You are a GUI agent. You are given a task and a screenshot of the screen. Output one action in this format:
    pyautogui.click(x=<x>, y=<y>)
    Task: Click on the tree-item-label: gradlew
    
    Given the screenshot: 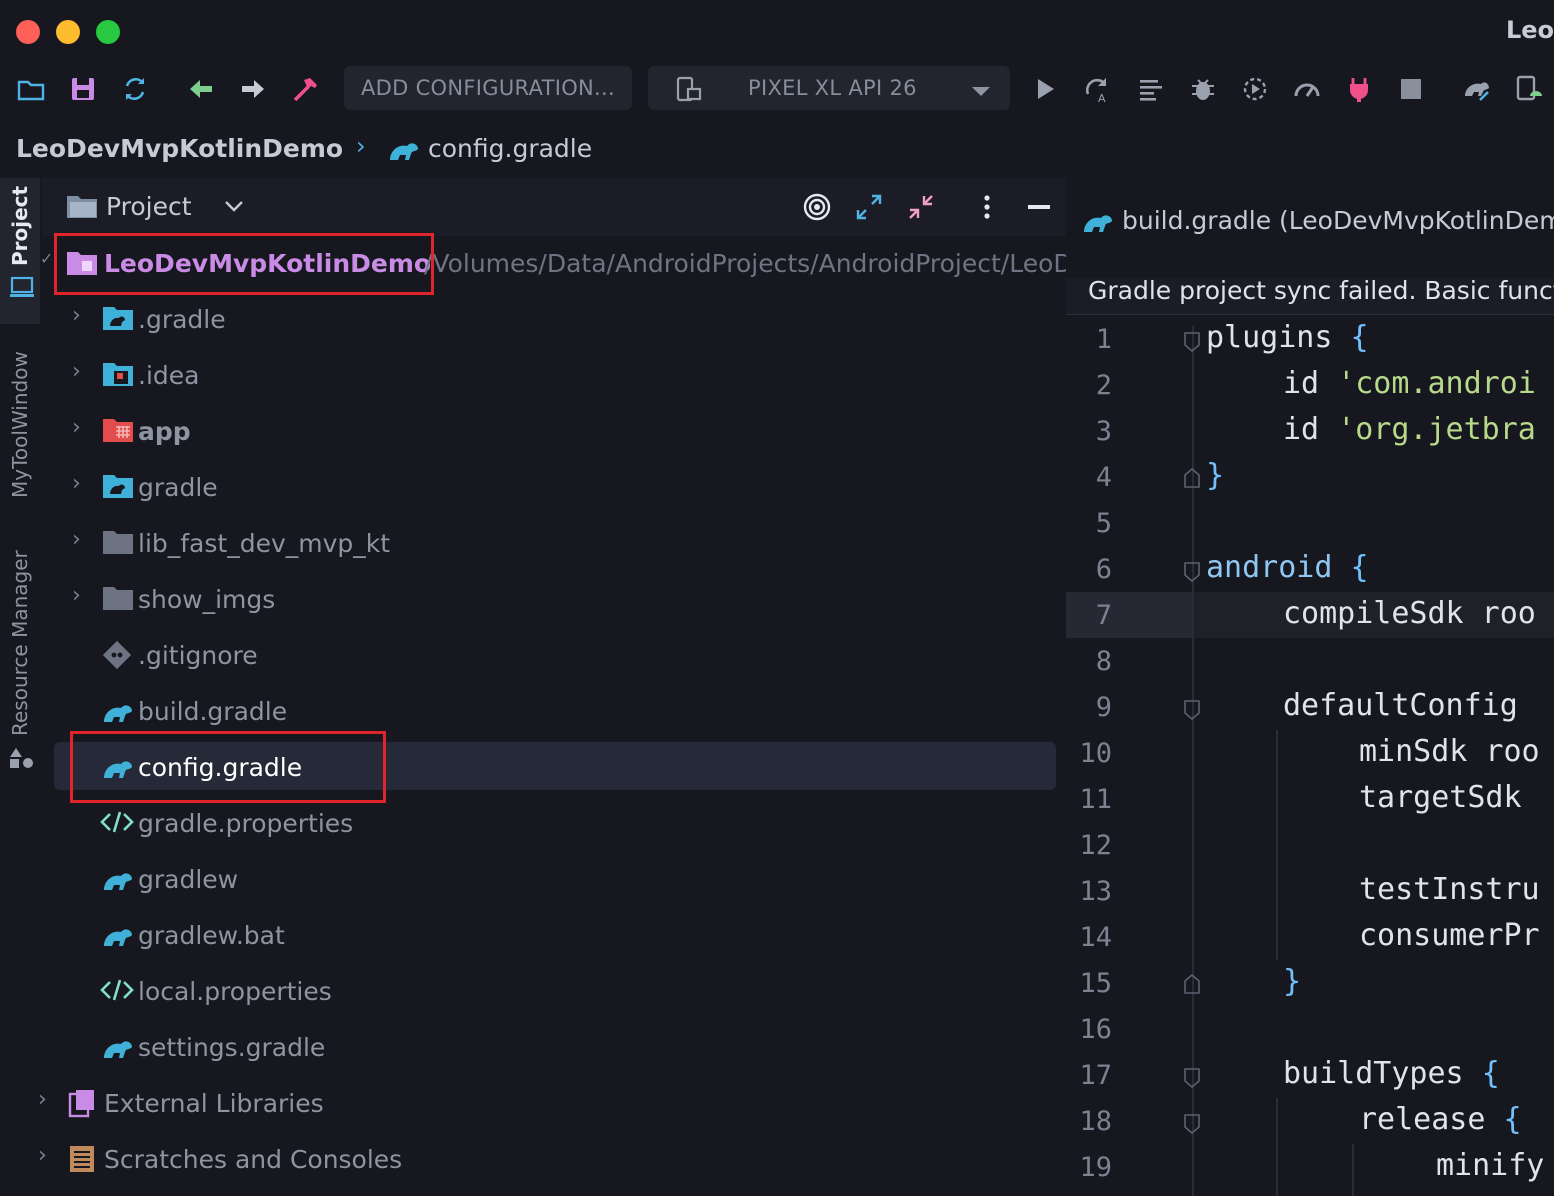 What is the action you would take?
    pyautogui.click(x=188, y=879)
    